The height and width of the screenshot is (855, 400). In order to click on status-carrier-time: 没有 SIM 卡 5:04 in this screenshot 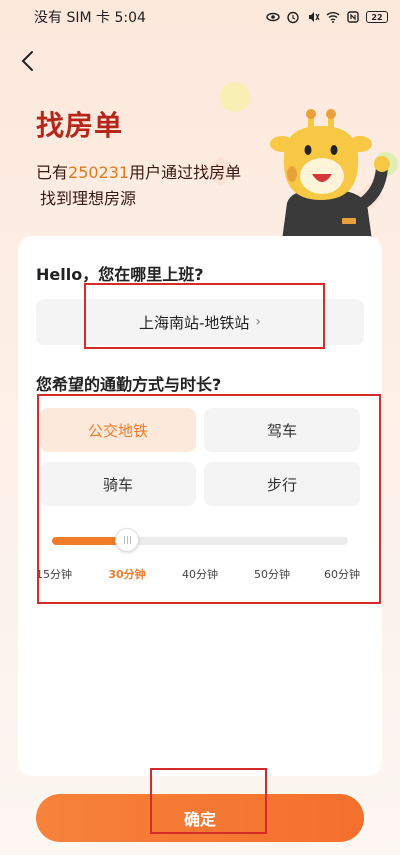, I will do `click(90, 18)`.